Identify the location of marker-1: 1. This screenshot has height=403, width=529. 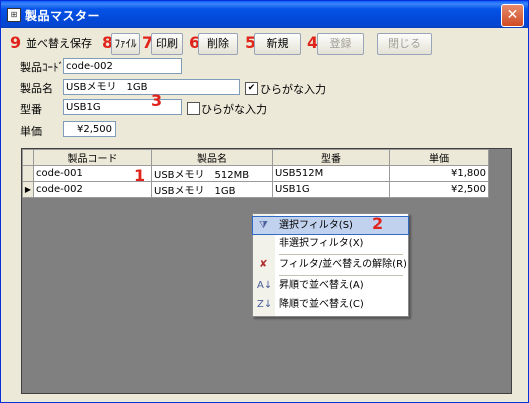
(140, 175).